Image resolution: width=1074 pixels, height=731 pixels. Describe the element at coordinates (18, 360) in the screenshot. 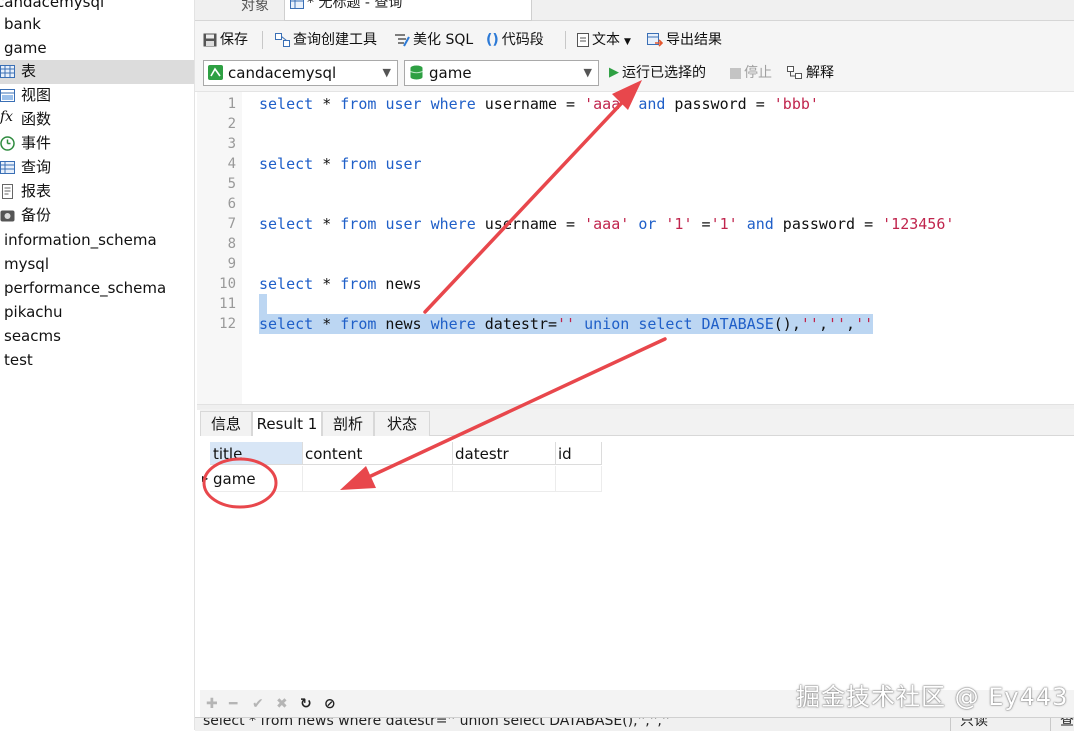

I see `tree-label: test` at that location.